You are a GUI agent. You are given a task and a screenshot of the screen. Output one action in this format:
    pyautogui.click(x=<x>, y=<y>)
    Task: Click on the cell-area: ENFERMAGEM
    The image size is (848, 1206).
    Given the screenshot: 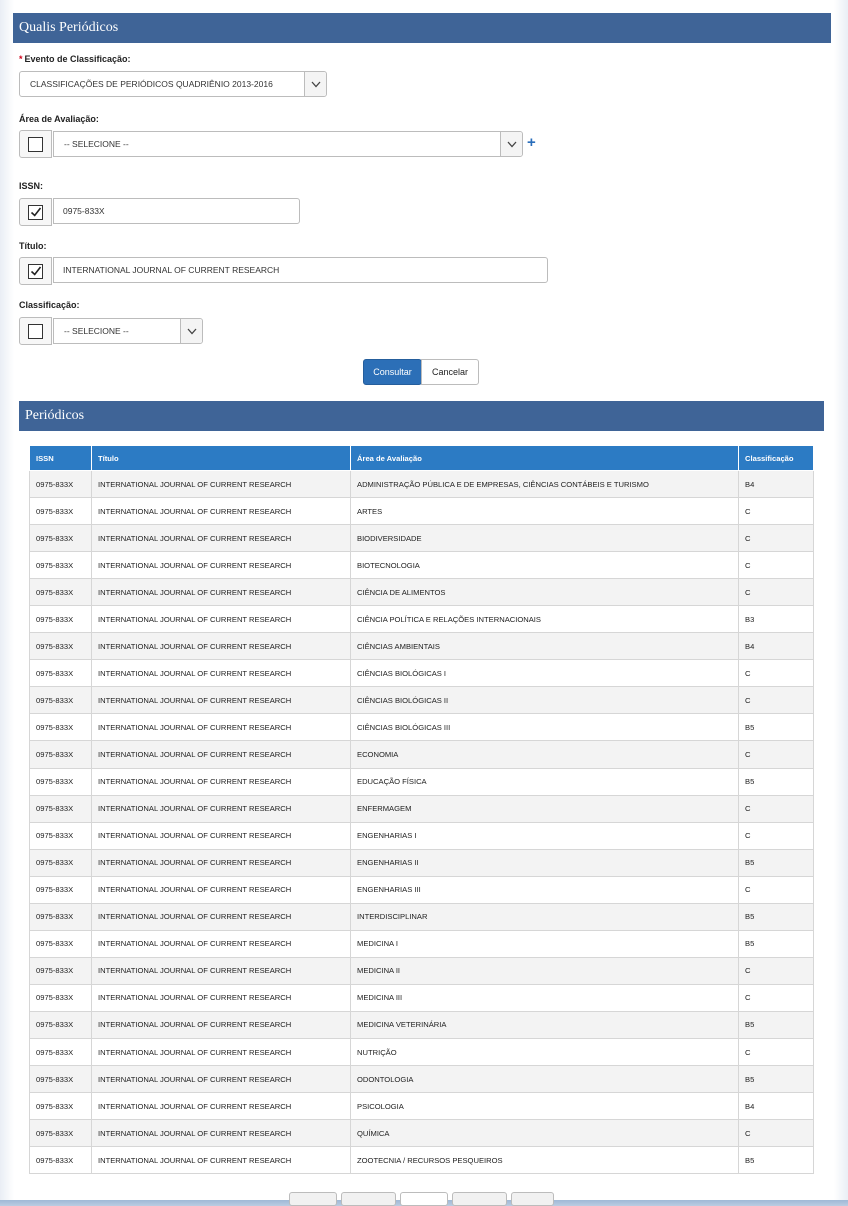 What is the action you would take?
    pyautogui.click(x=544, y=808)
    